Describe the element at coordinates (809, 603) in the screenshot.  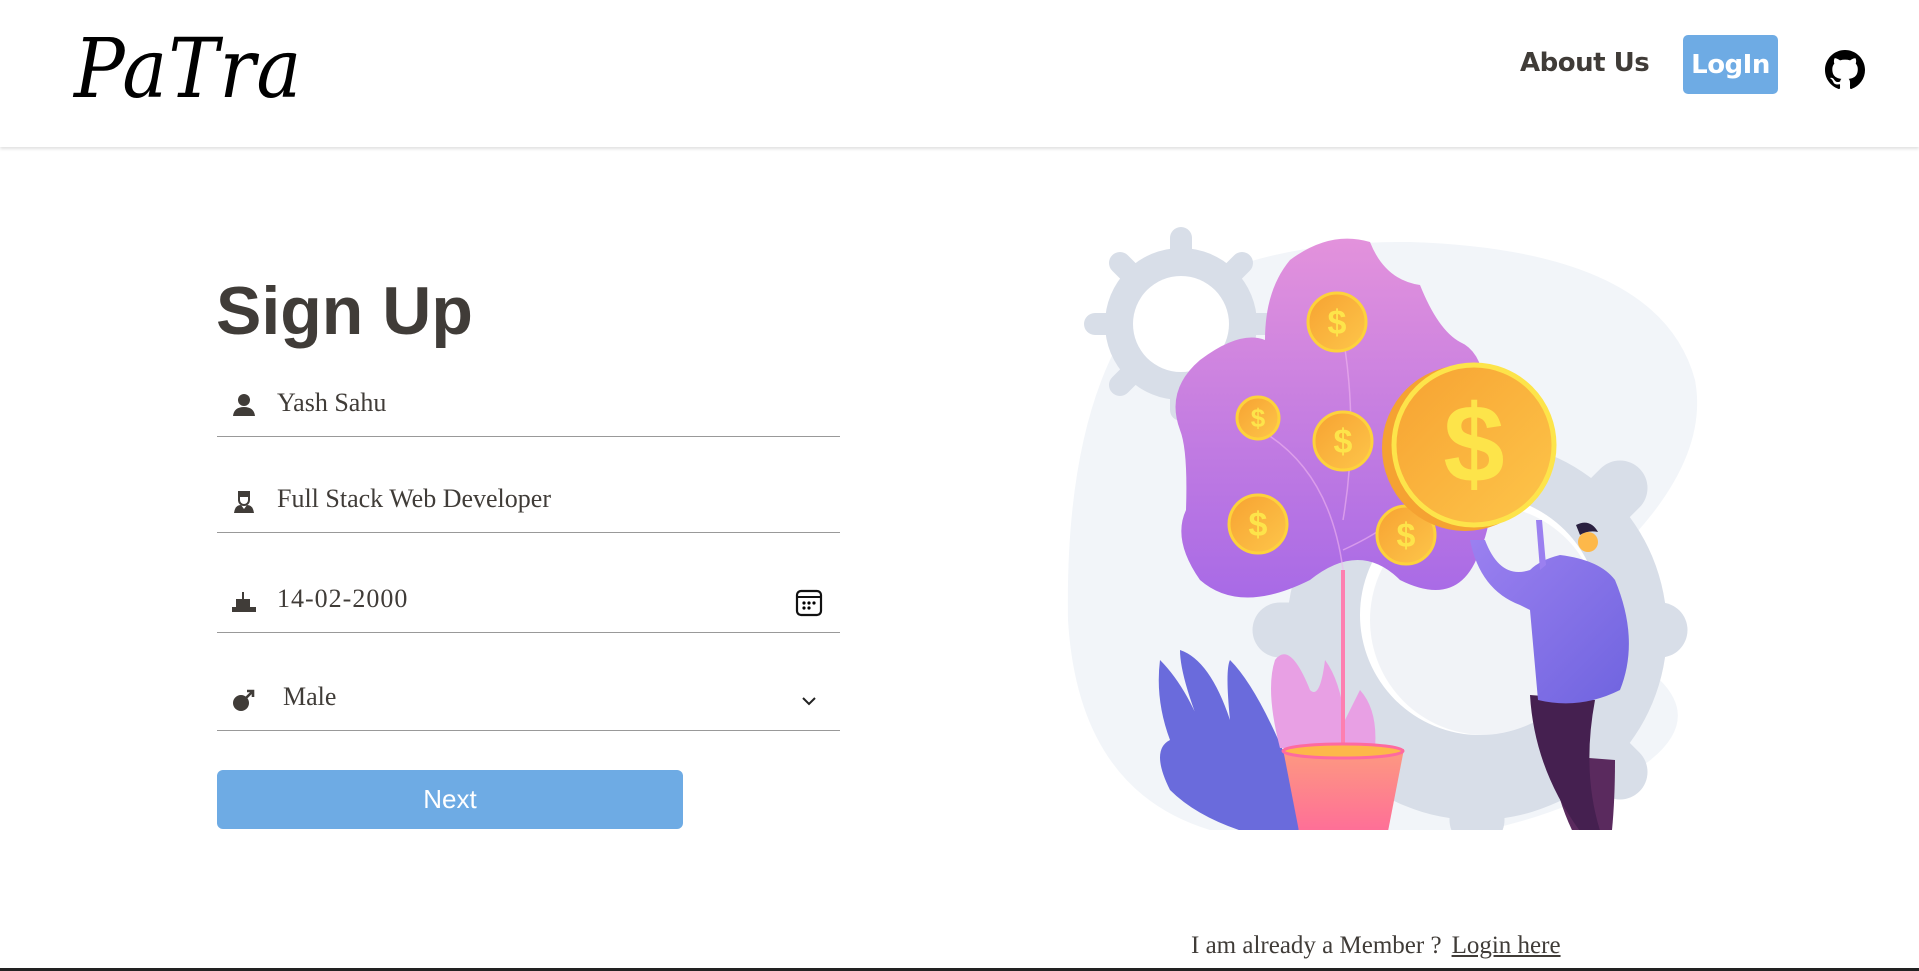
I see `calendar-icon` at that location.